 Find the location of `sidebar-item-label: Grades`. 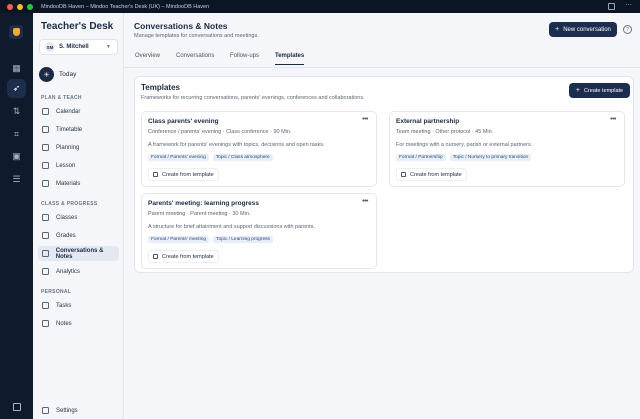

sidebar-item-label: Grades is located at coordinates (66, 235).